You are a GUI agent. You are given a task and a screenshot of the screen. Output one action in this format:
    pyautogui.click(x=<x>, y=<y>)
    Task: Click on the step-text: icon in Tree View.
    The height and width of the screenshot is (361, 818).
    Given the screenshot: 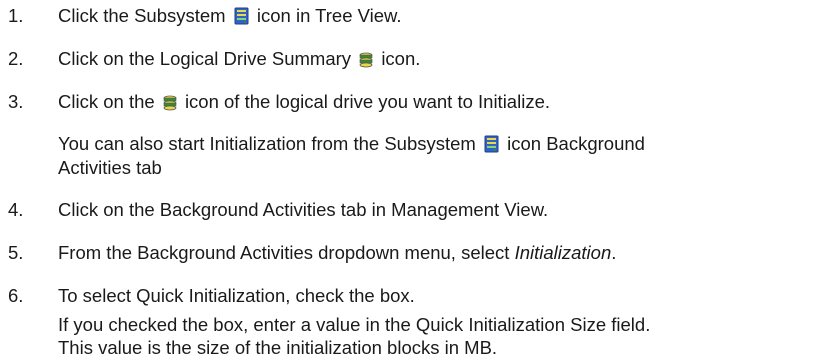 What is the action you would take?
    pyautogui.click(x=329, y=15)
    